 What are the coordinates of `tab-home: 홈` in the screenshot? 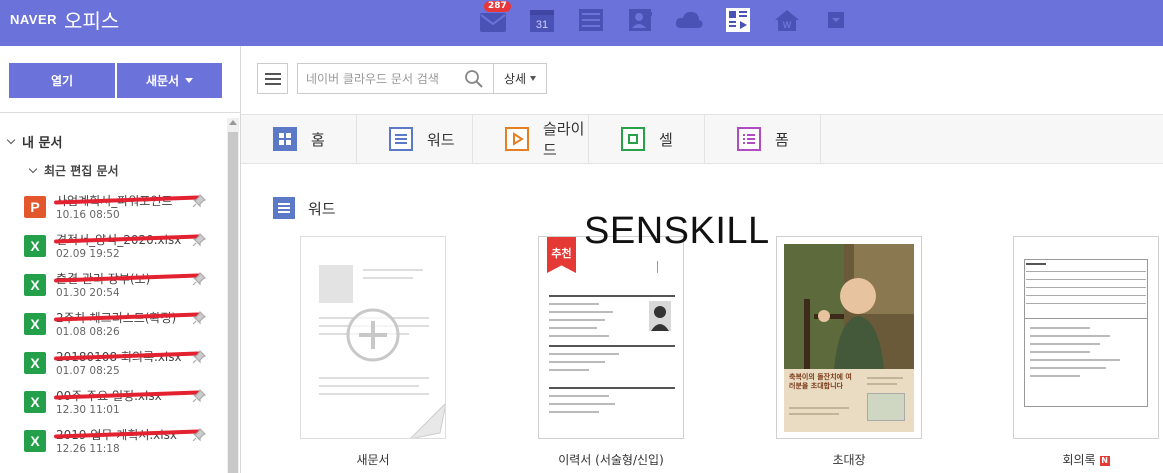 It's located at (299, 139).